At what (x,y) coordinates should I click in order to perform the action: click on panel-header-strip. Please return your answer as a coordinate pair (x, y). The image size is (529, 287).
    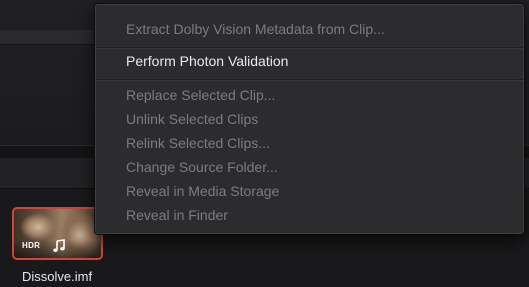
    Looking at the image, I should click on (48, 37).